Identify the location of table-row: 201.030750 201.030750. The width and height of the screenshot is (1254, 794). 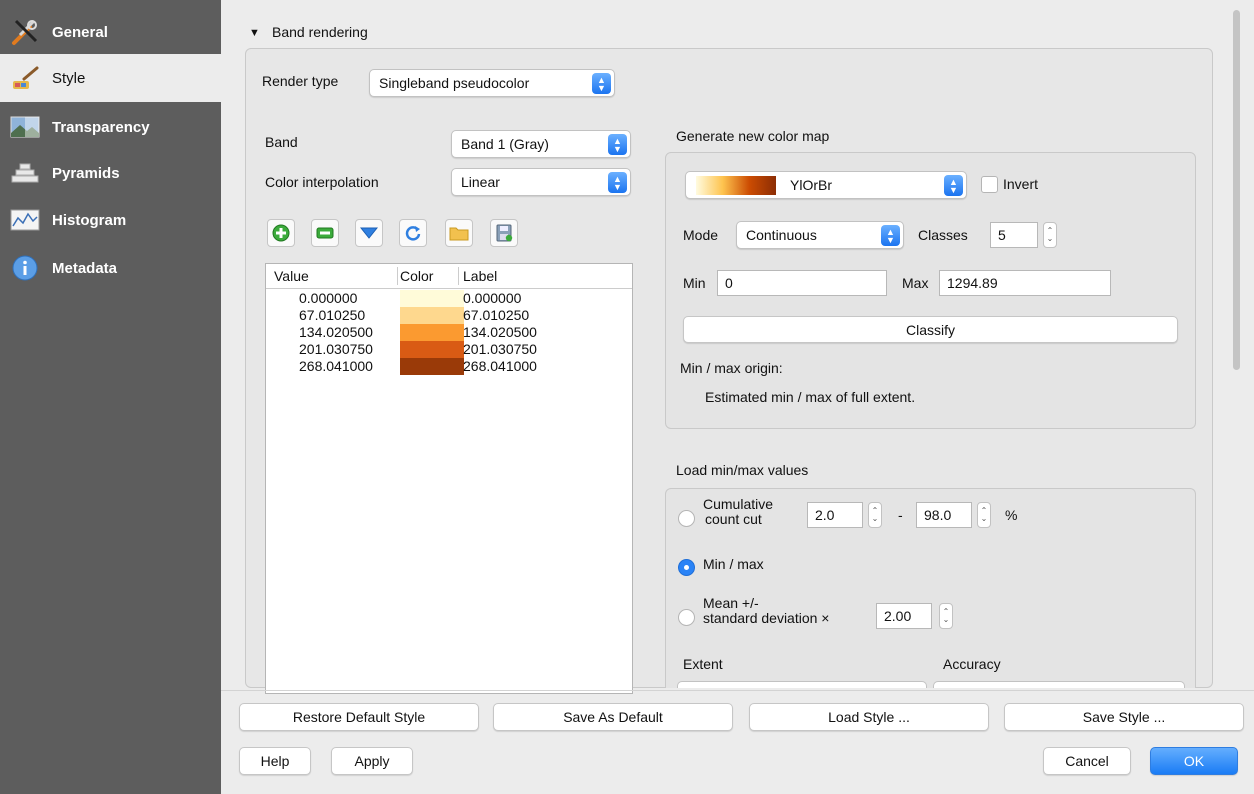
(449, 349).